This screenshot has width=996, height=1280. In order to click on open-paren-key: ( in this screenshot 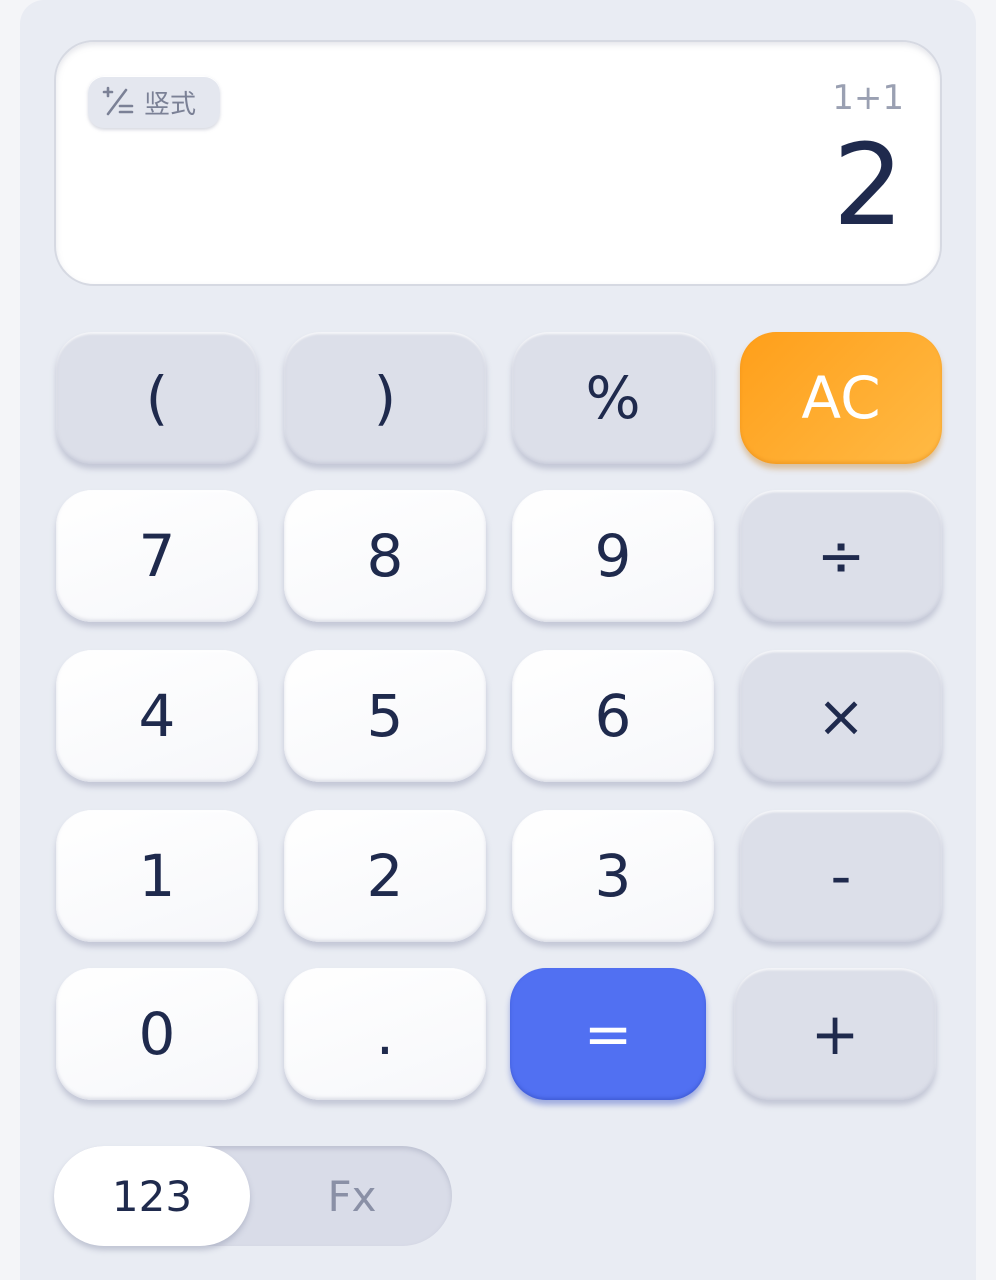, I will do `click(157, 398)`.